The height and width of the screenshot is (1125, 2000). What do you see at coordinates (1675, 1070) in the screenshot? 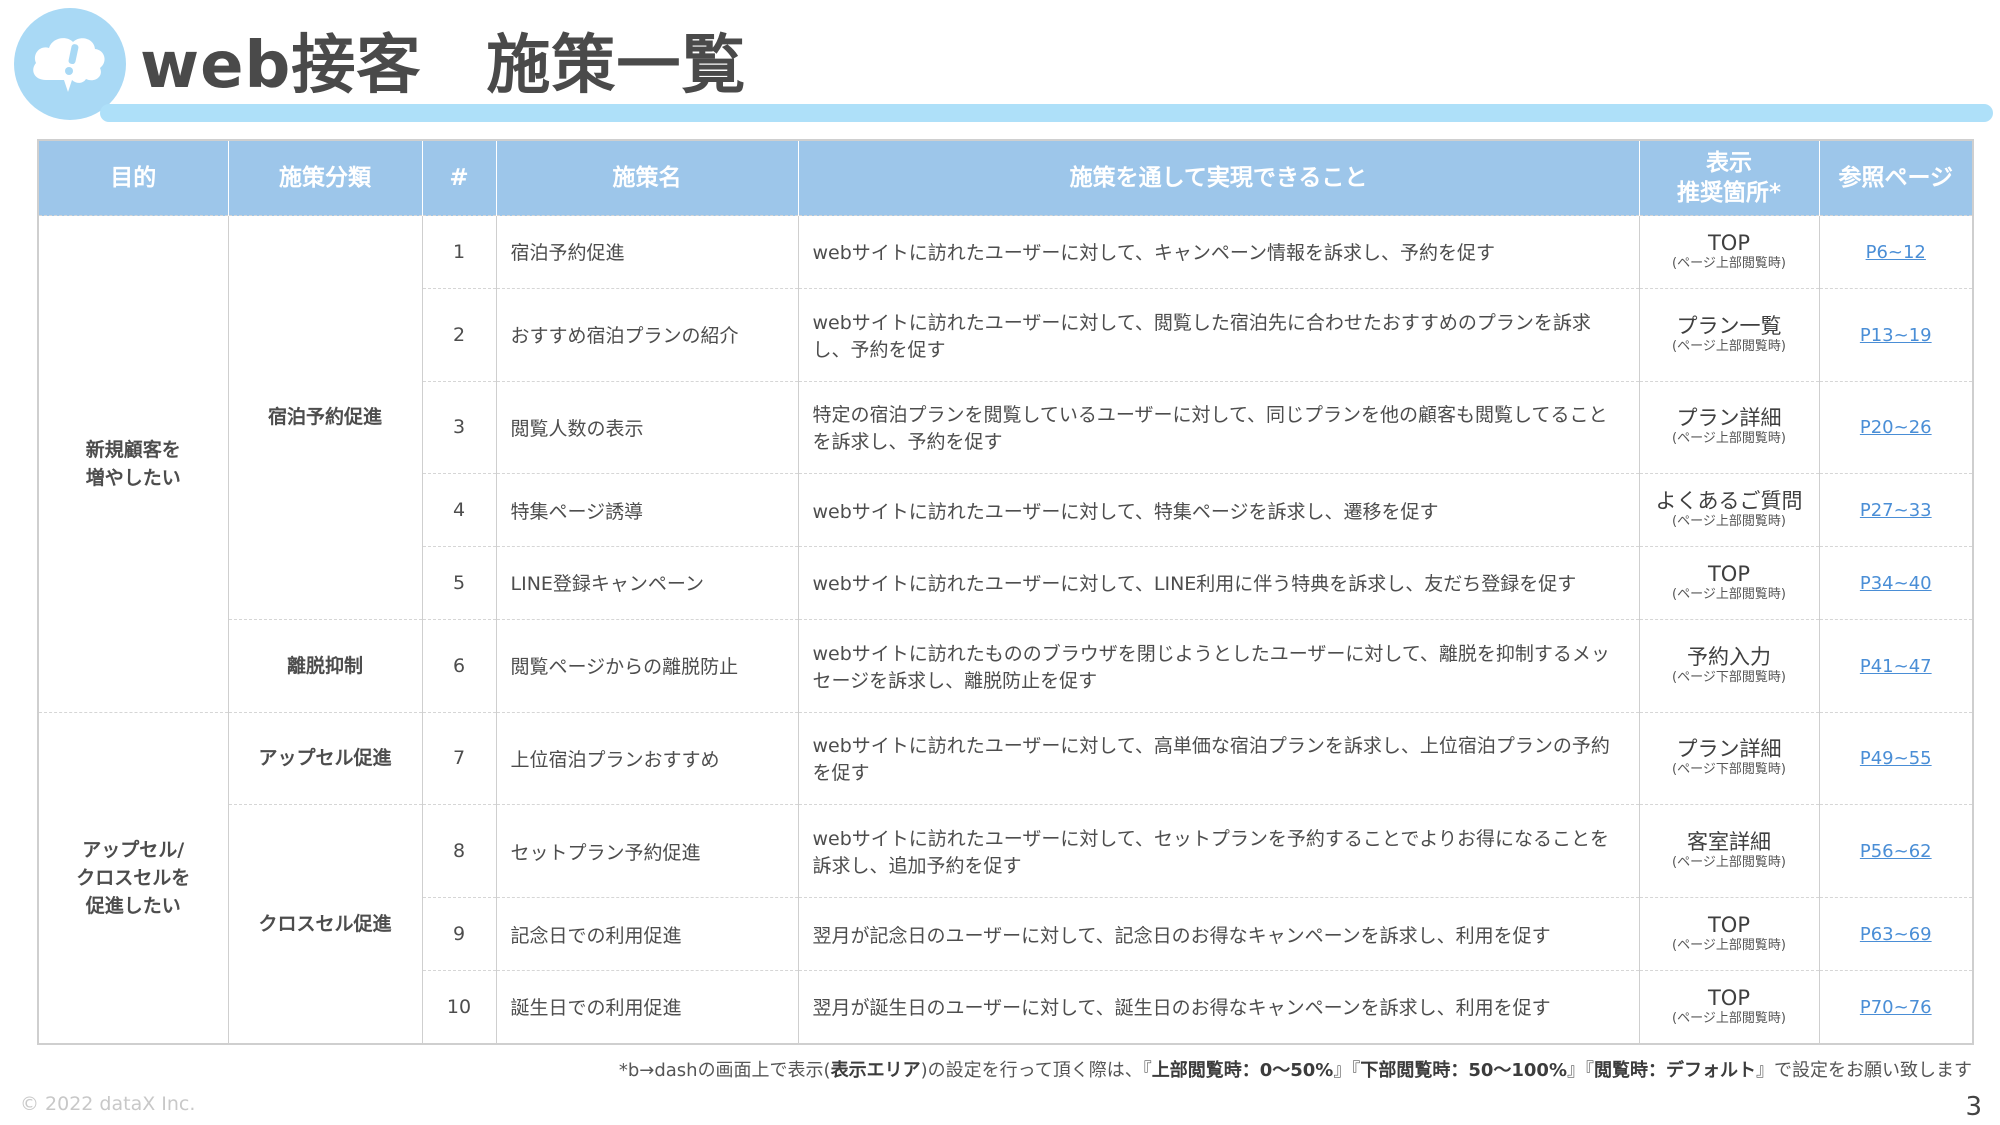
I see `footnote-bold-default: 閲覧時：デフォルト` at bounding box center [1675, 1070].